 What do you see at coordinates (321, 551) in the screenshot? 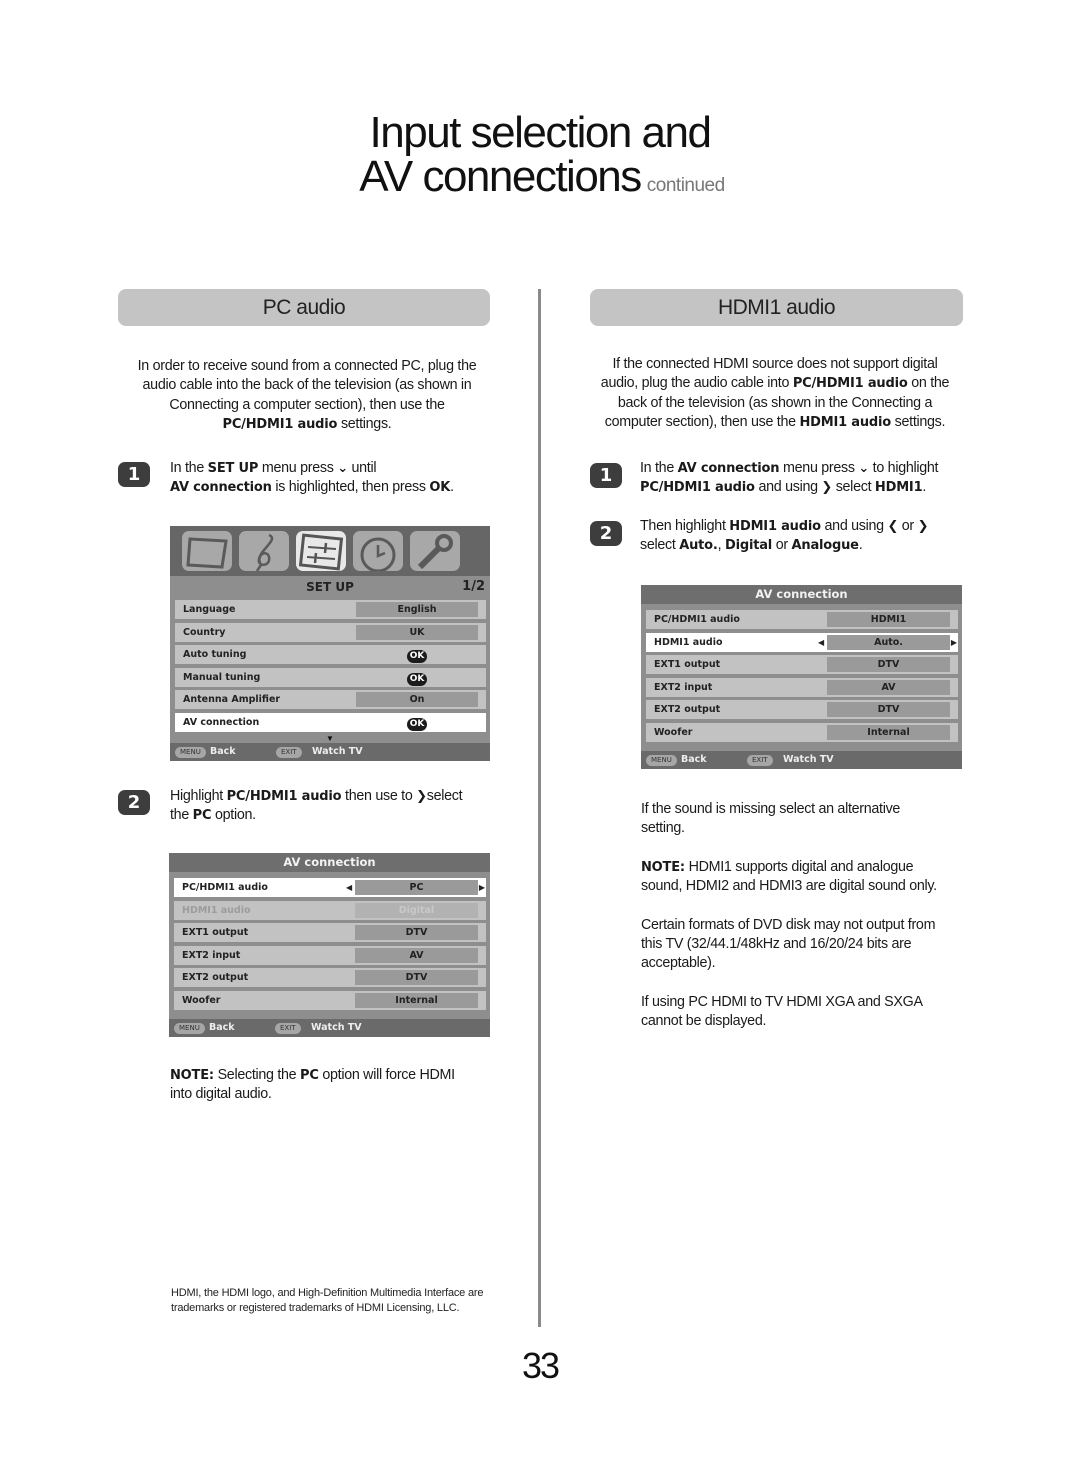
I see `setup-sliders-icon` at bounding box center [321, 551].